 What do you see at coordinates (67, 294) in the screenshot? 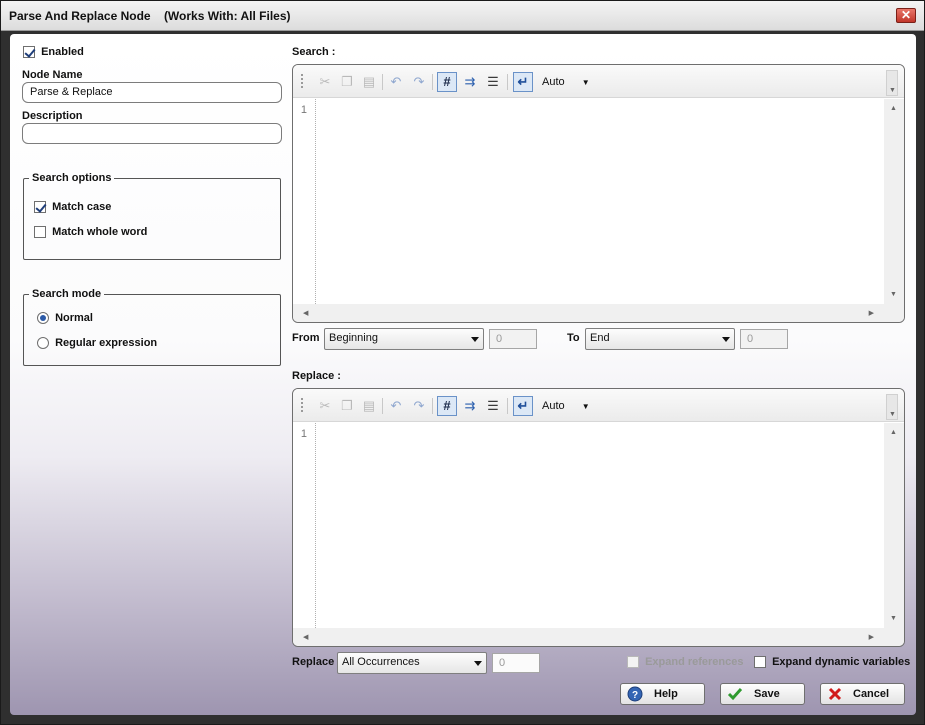
I see `search-mode-legend: Search mode` at bounding box center [67, 294].